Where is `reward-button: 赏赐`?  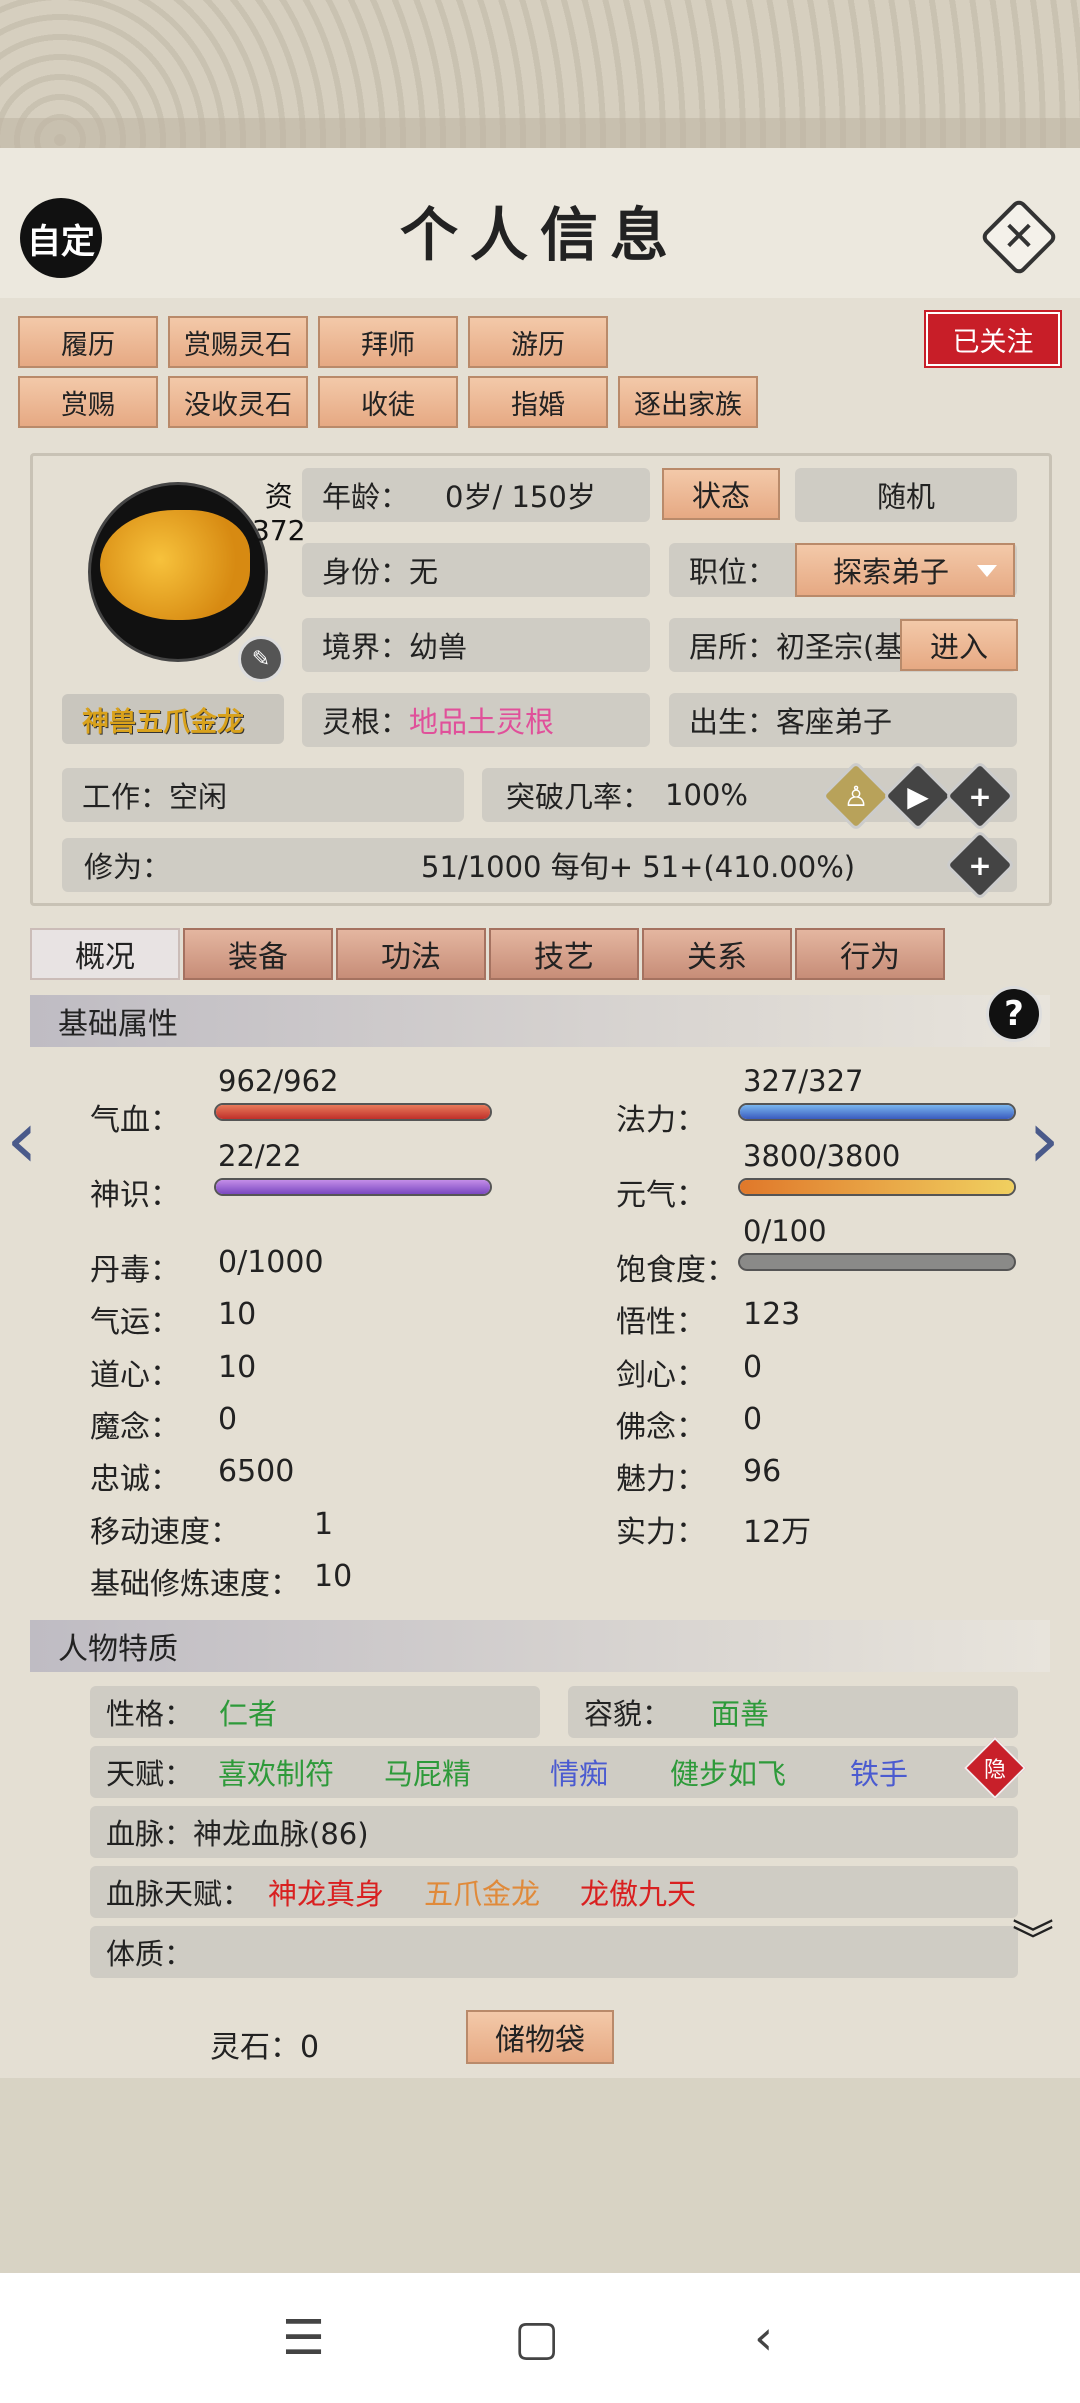
reward-button: 赏赐 is located at coordinates (88, 402).